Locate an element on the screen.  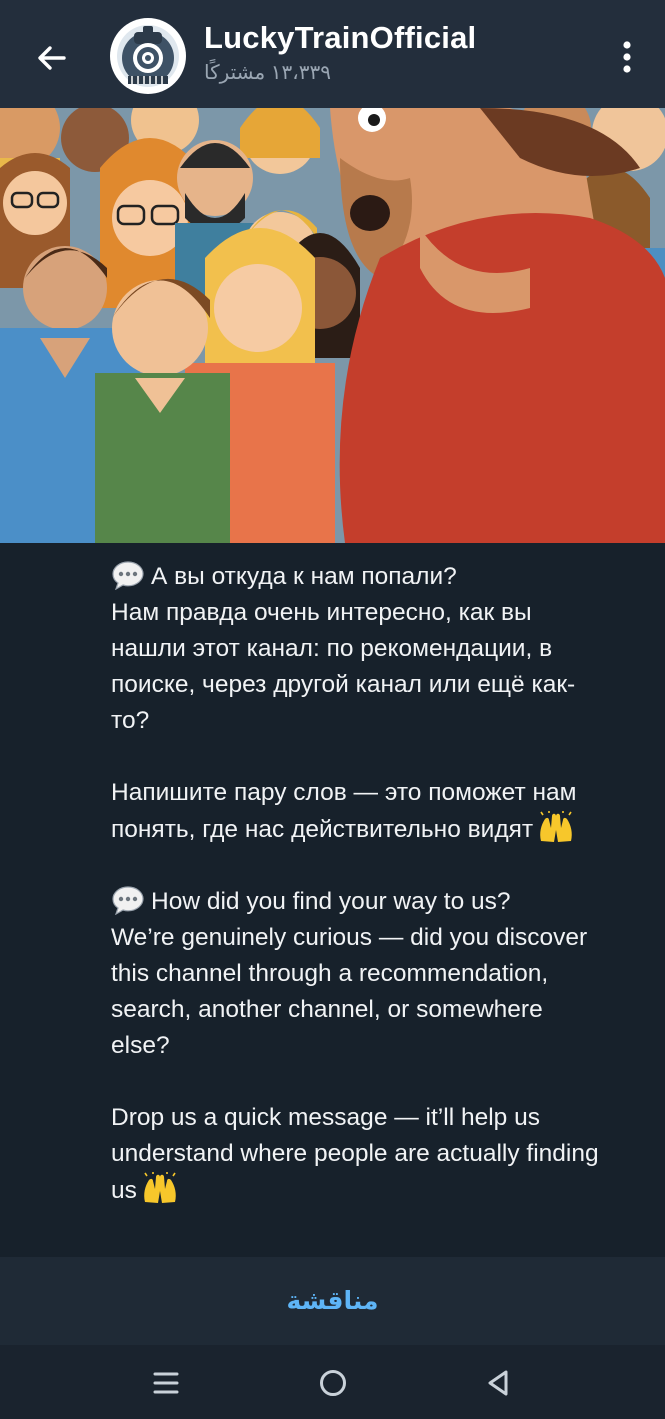
more-options-button is located at coordinates (627, 57).